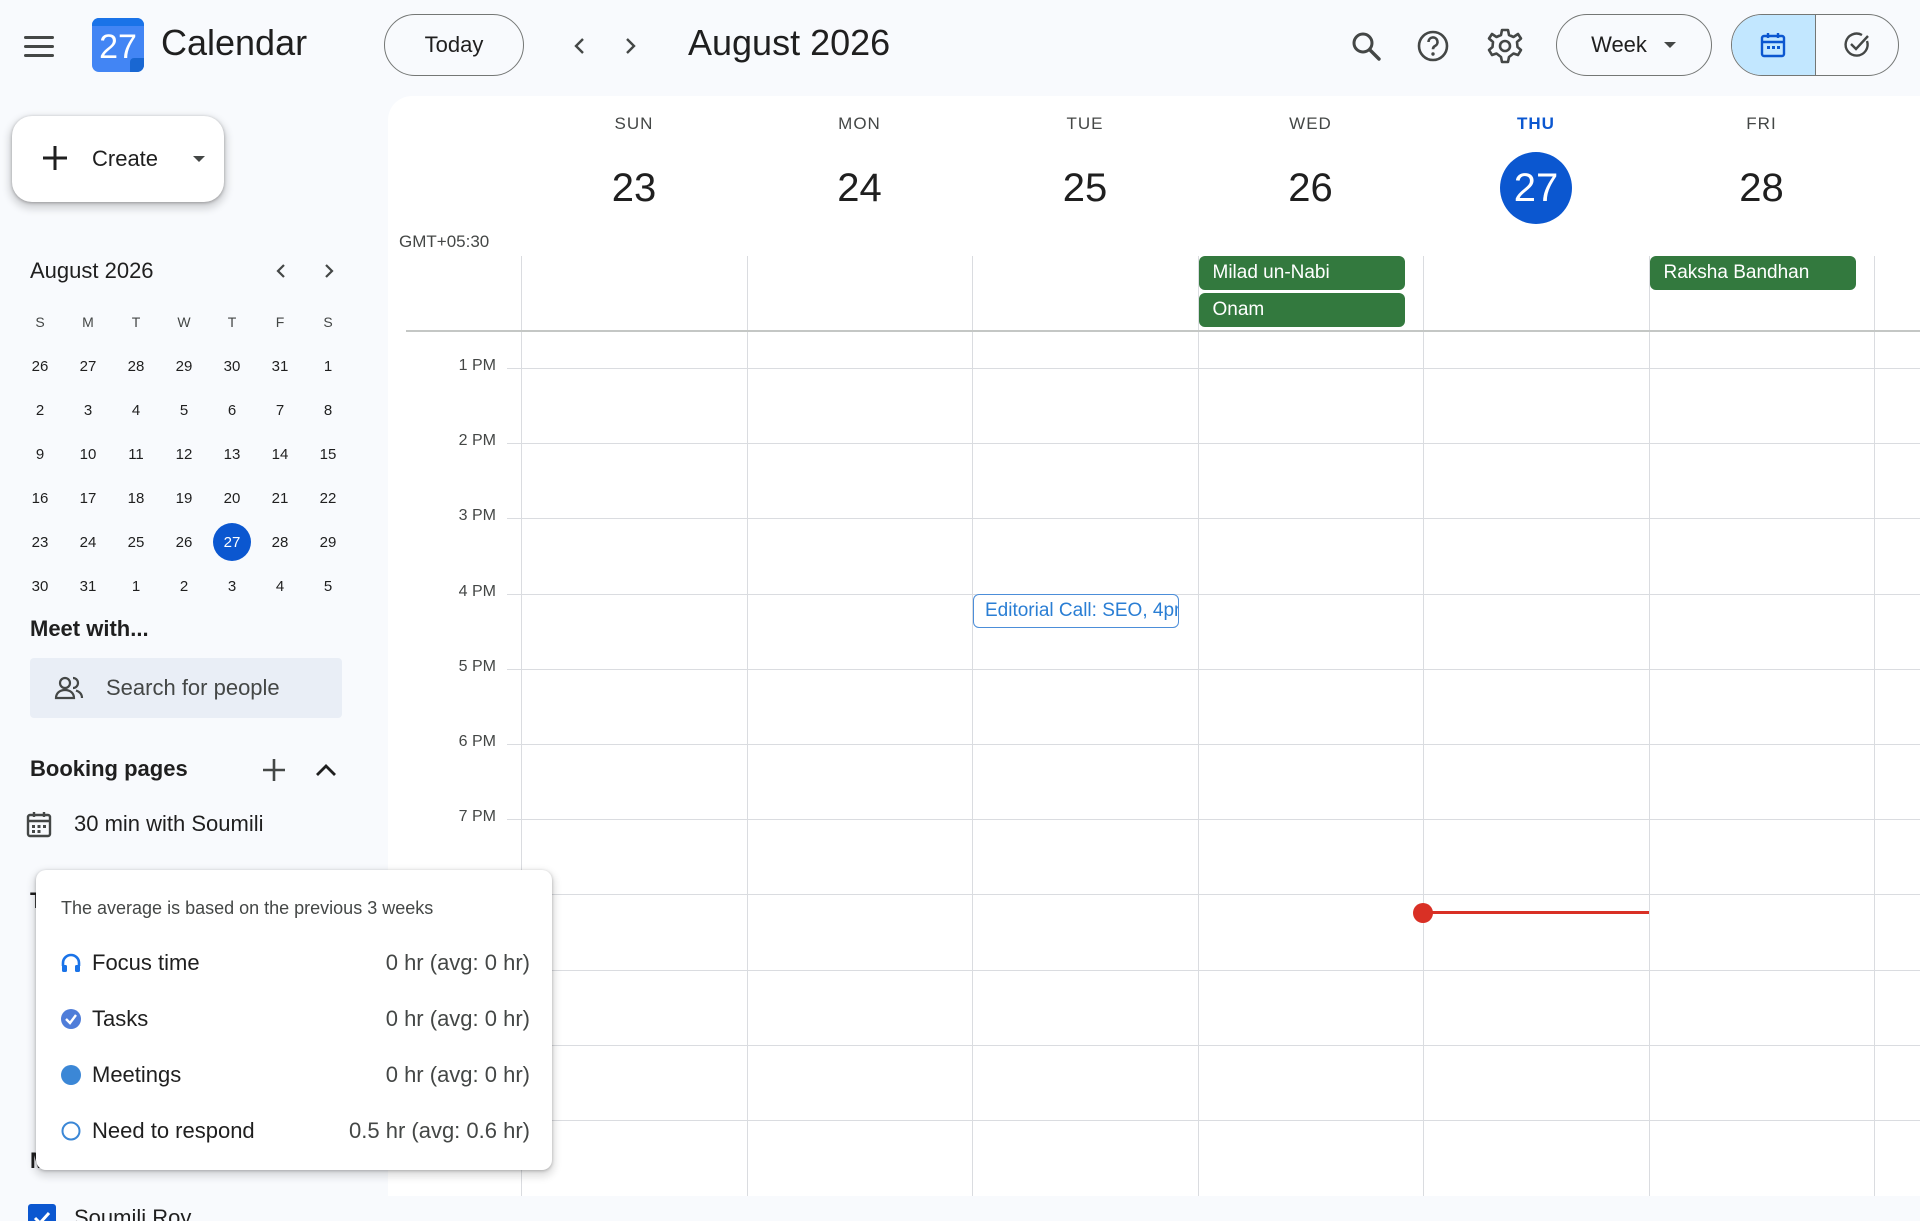  Describe the element at coordinates (789, 42) in the screenshot. I see `current-period-title: August 2026` at that location.